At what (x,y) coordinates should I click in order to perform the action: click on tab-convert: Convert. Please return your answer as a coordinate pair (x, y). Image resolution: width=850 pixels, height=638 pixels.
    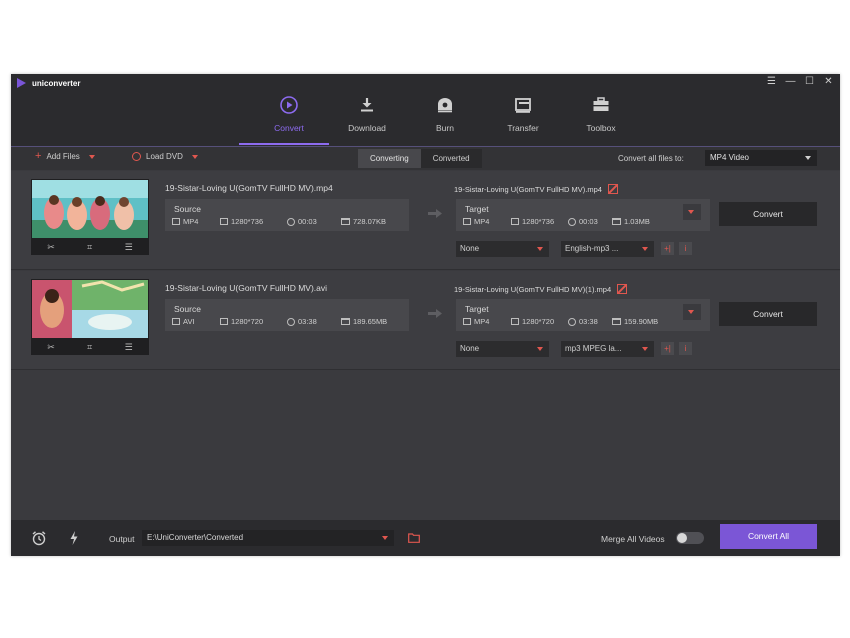
    Looking at the image, I should click on (289, 118).